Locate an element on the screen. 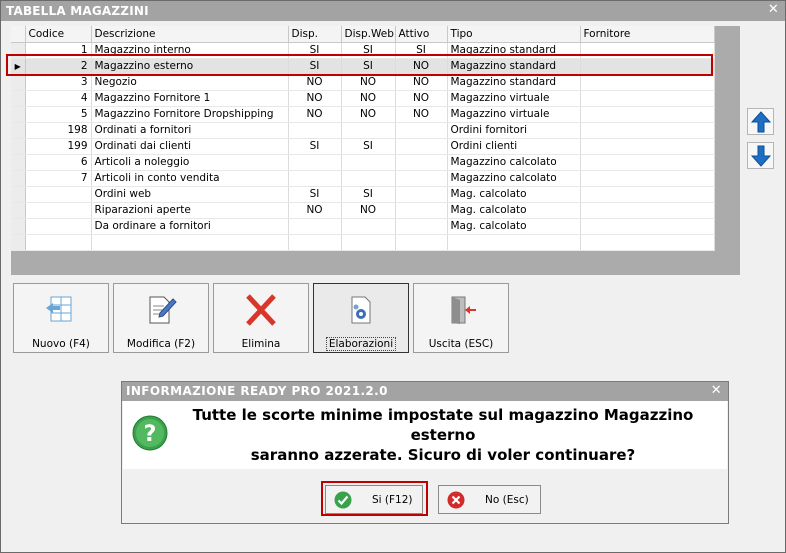 This screenshot has width=786, height=553. table-row: 6 Articoli a noleggio Magazzino calcolato is located at coordinates (363, 162).